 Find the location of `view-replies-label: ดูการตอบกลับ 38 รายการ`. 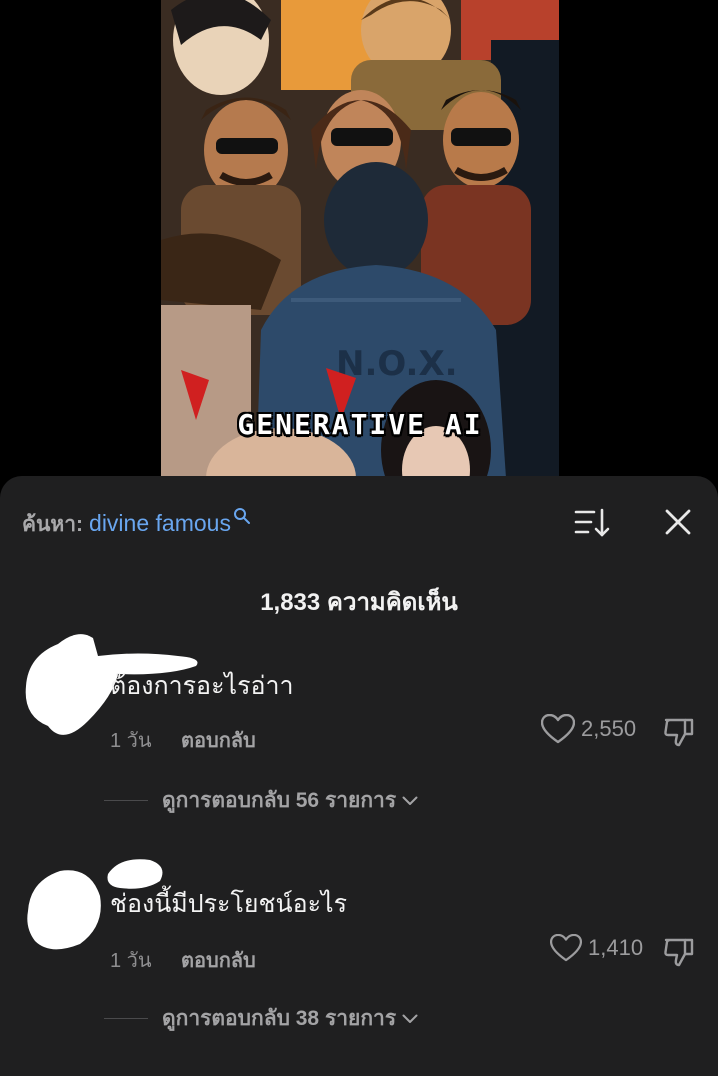

view-replies-label: ดูการตอบกลับ 38 รายการ is located at coordinates (279, 1018).